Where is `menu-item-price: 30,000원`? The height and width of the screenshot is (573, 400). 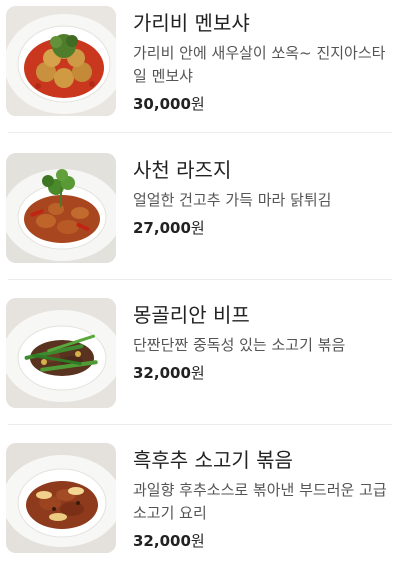 menu-item-price: 30,000원 is located at coordinates (263, 104).